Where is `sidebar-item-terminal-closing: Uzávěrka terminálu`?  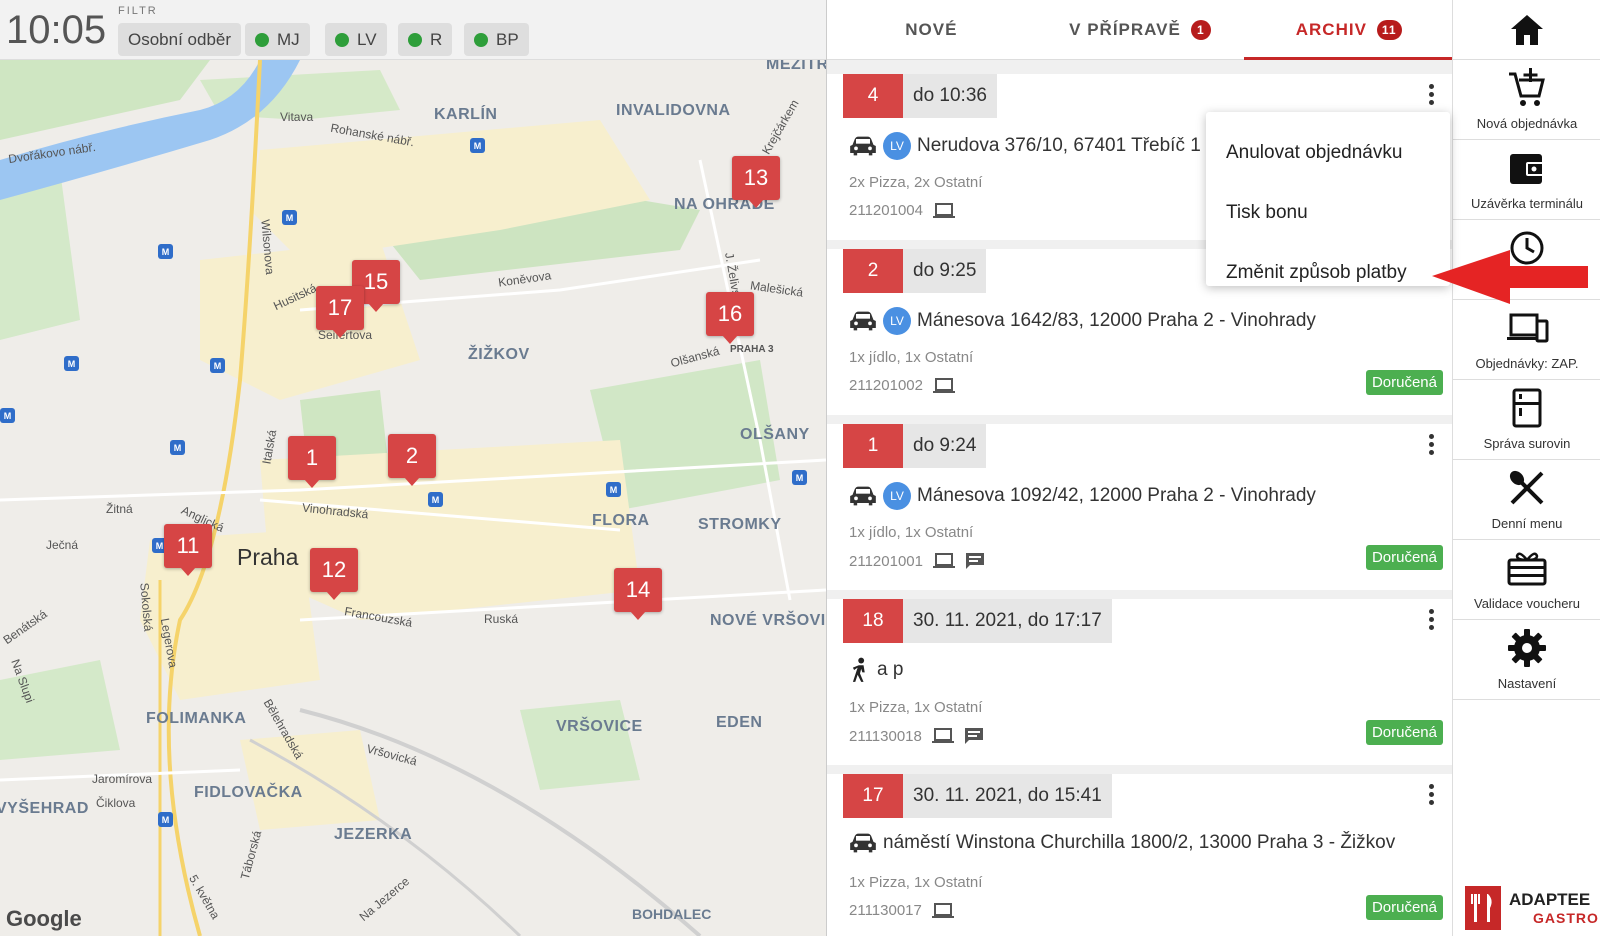 sidebar-item-terminal-closing: Uzávěrka terminálu is located at coordinates (1526, 180).